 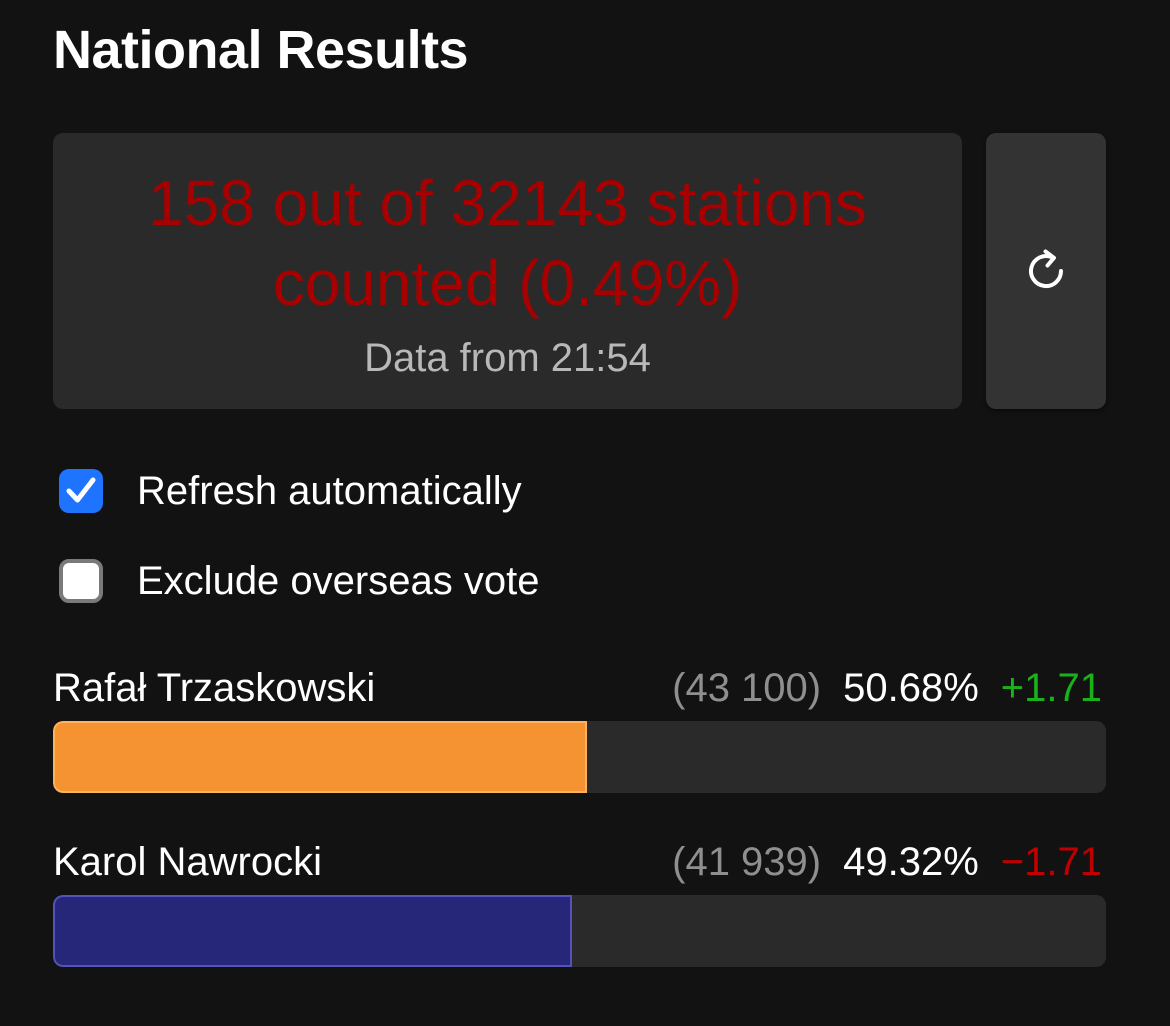 I want to click on auto-refresh-label: Refresh automatically, so click(x=329, y=491).